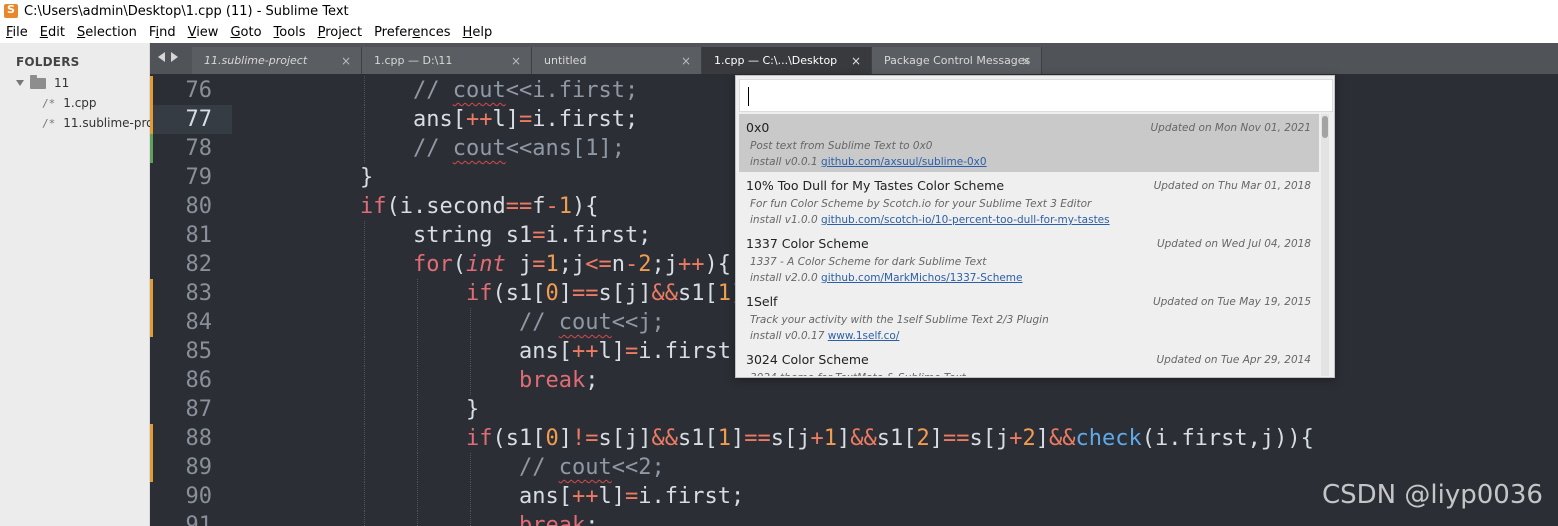  What do you see at coordinates (412, 32) in the screenshot?
I see `menu-preferences: Preferences` at bounding box center [412, 32].